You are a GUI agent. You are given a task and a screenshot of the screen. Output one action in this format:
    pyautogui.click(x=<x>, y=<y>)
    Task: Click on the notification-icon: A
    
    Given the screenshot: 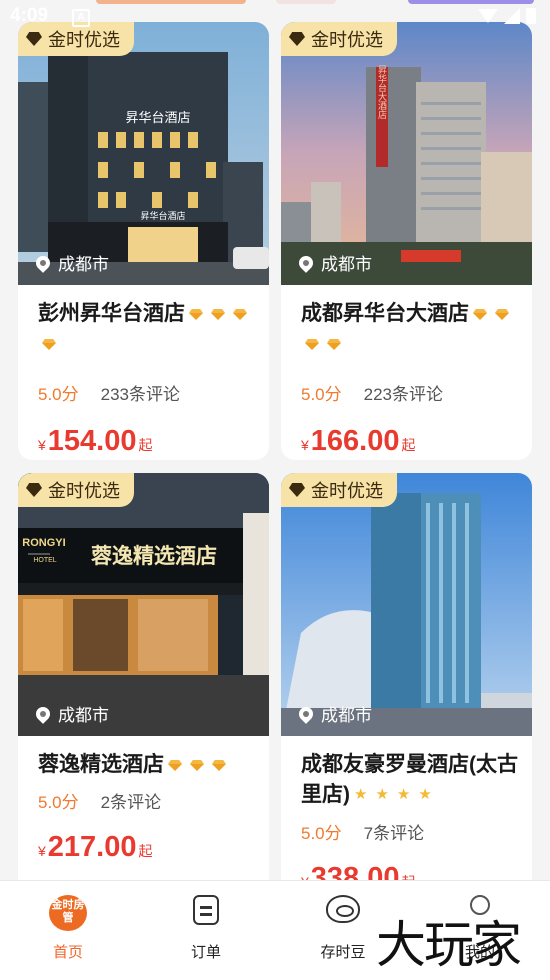 What is the action you would take?
    pyautogui.click(x=81, y=18)
    